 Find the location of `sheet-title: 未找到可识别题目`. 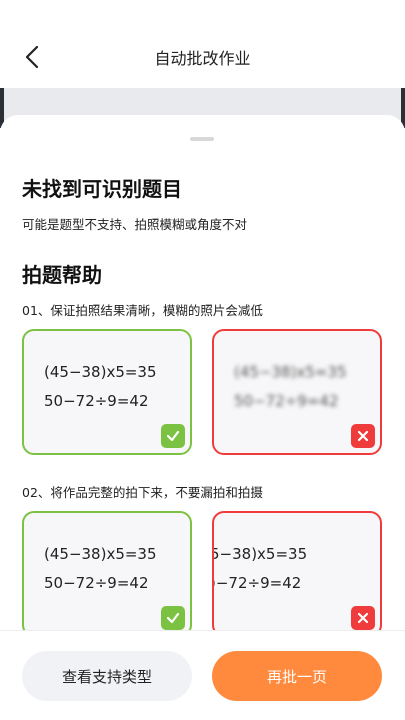

sheet-title: 未找到可识别题目 is located at coordinates (102, 189).